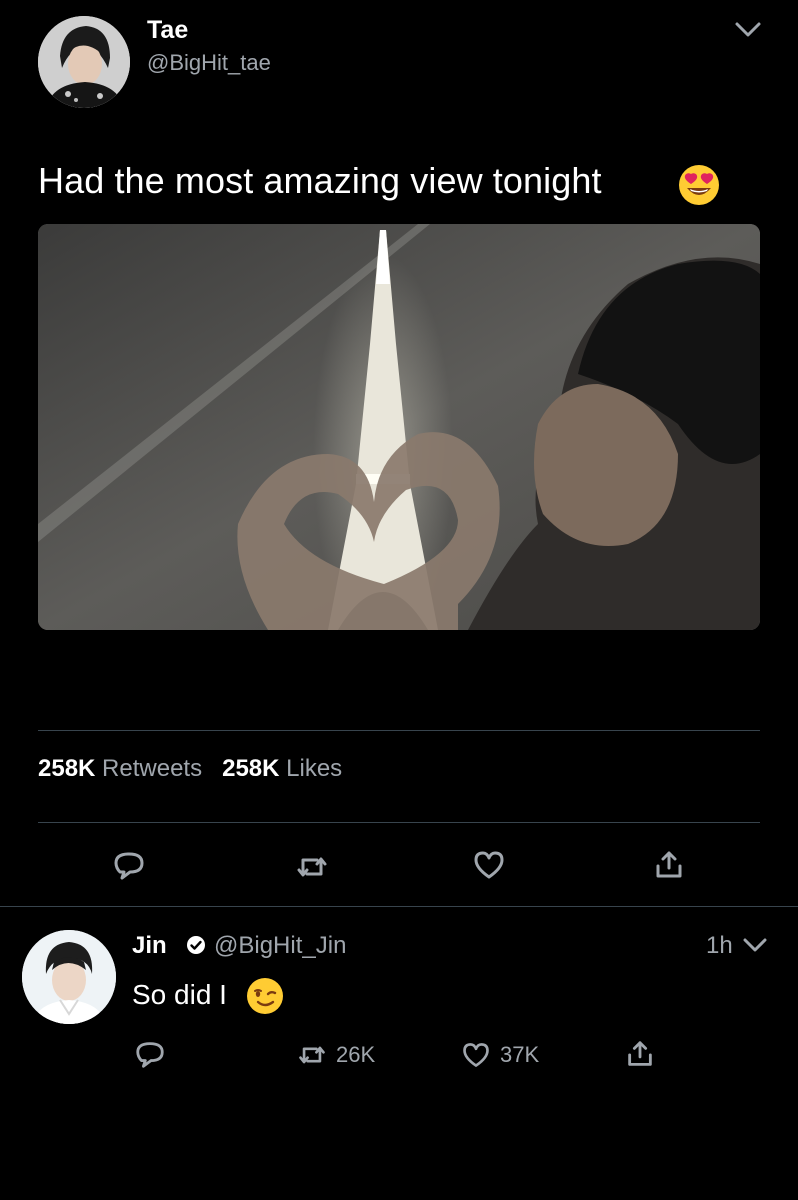 The image size is (798, 1200). Describe the element at coordinates (196, 945) in the screenshot. I see `verified-badge-icon` at that location.